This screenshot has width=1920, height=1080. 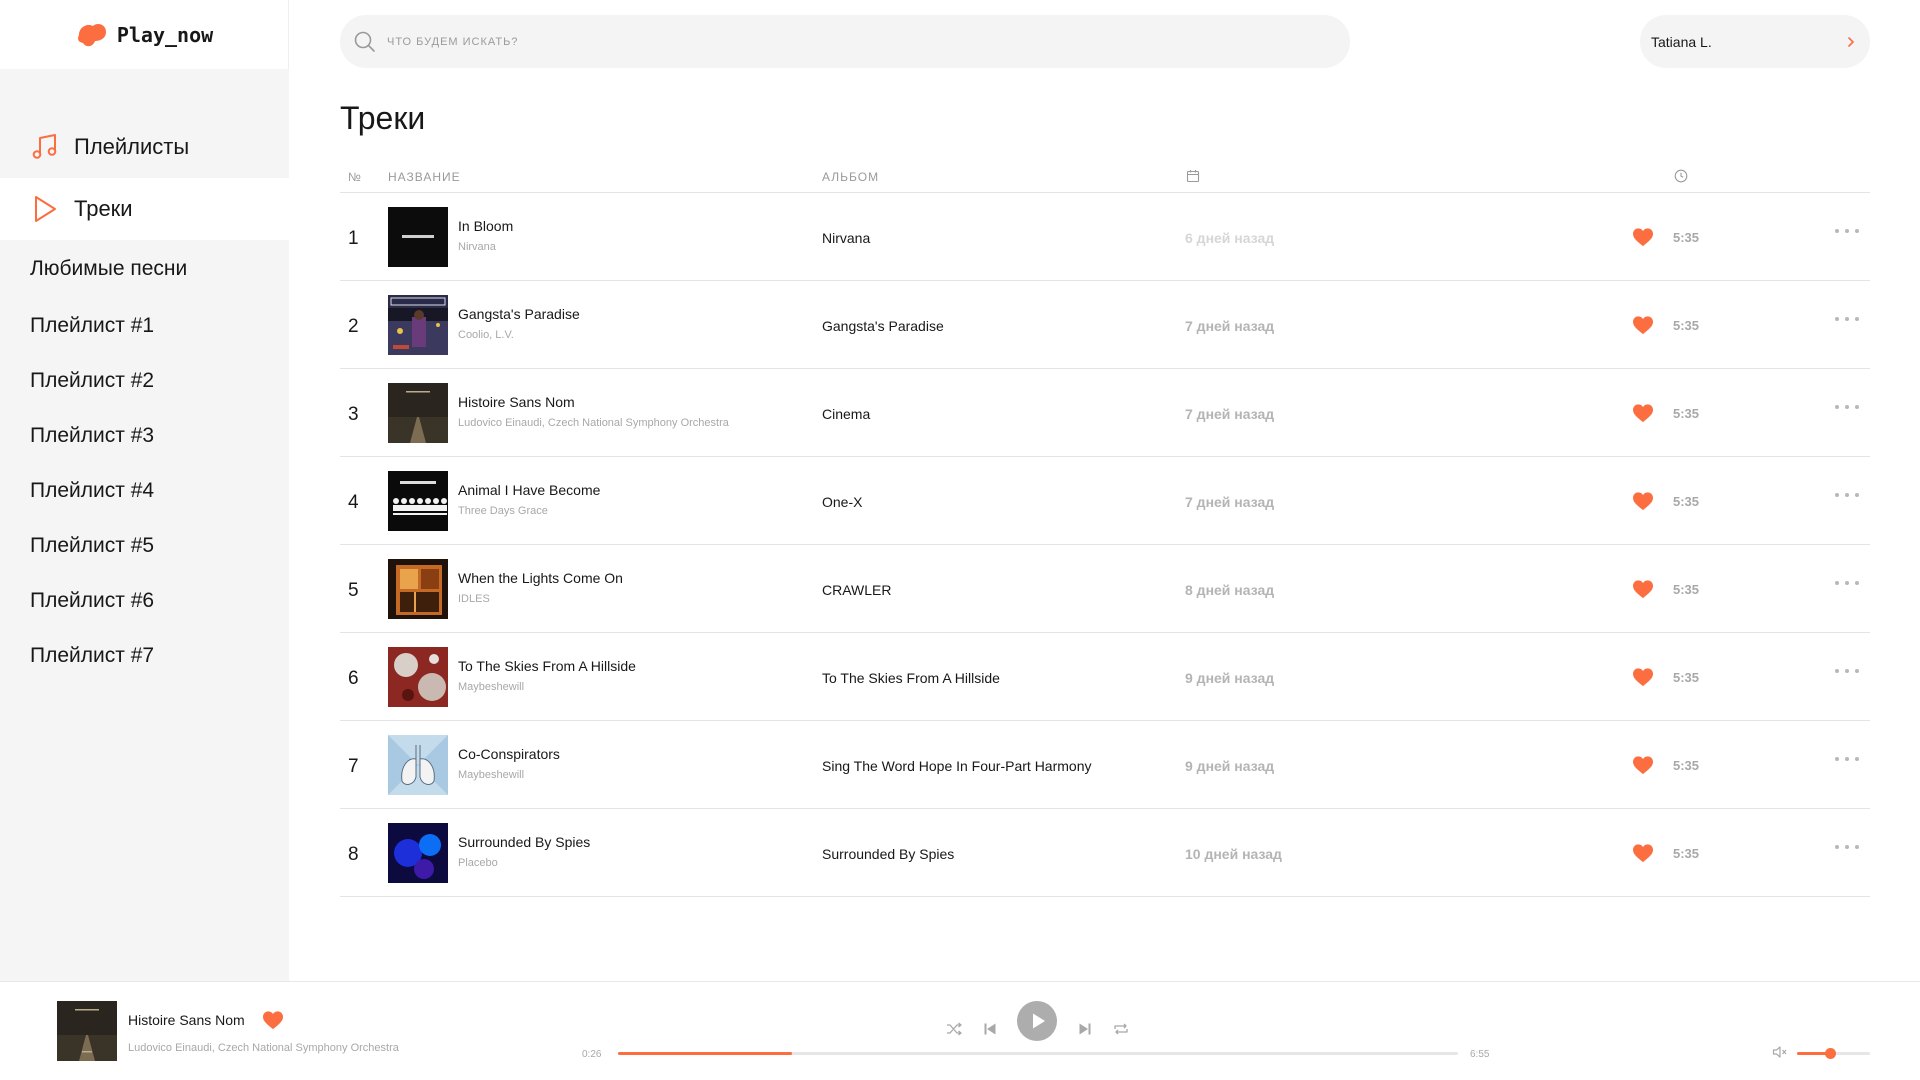 What do you see at coordinates (159, 600) in the screenshot?
I see `playlist-item: Плейлист #6` at bounding box center [159, 600].